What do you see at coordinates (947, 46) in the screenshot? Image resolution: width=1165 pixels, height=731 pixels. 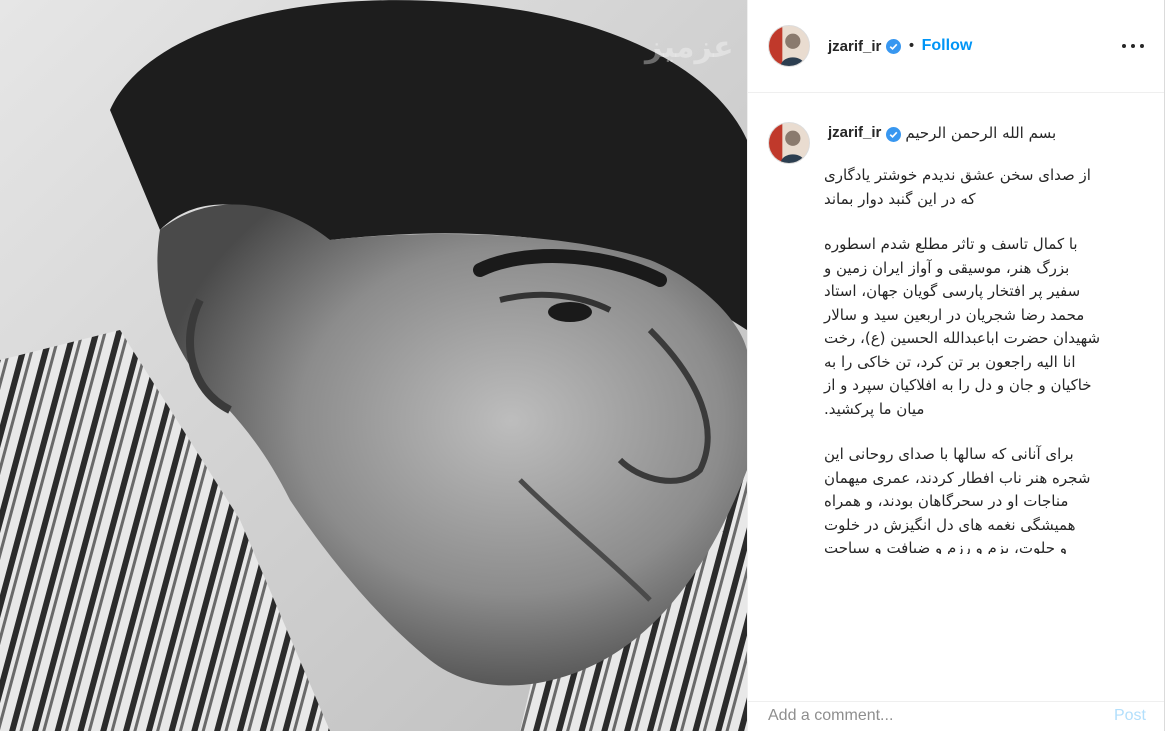 I see `follow-button: Follow` at bounding box center [947, 46].